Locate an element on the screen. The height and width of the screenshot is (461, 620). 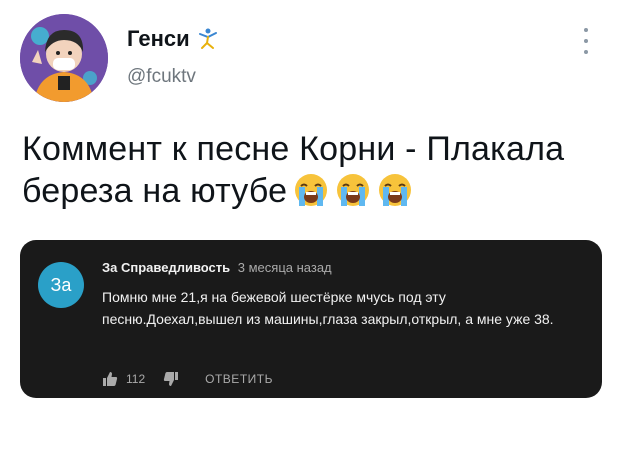
comment-meta: За Справедливость 3 месяца назад is located at coordinates (217, 267).